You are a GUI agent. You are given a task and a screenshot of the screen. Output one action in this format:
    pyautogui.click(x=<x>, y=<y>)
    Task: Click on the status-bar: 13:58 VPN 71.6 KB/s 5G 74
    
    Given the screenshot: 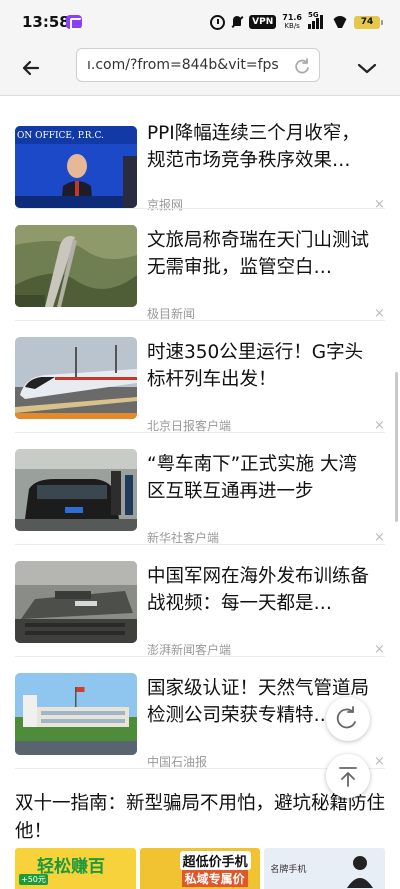 What is the action you would take?
    pyautogui.click(x=200, y=22)
    